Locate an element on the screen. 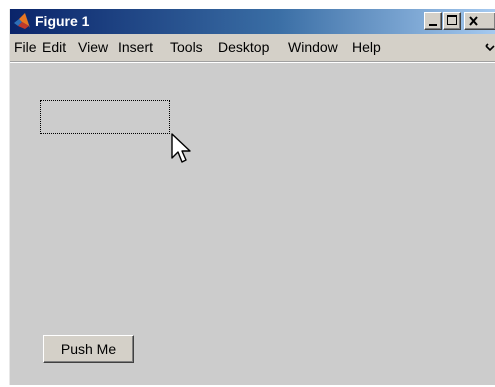  menu-tools: Tools is located at coordinates (186, 47).